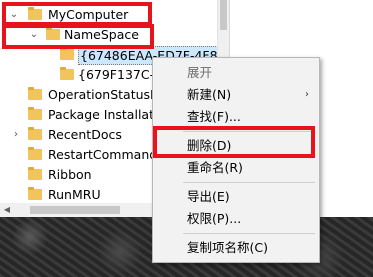  What do you see at coordinates (85, 134) in the screenshot?
I see `tree-item-label: RecentDocs` at bounding box center [85, 134].